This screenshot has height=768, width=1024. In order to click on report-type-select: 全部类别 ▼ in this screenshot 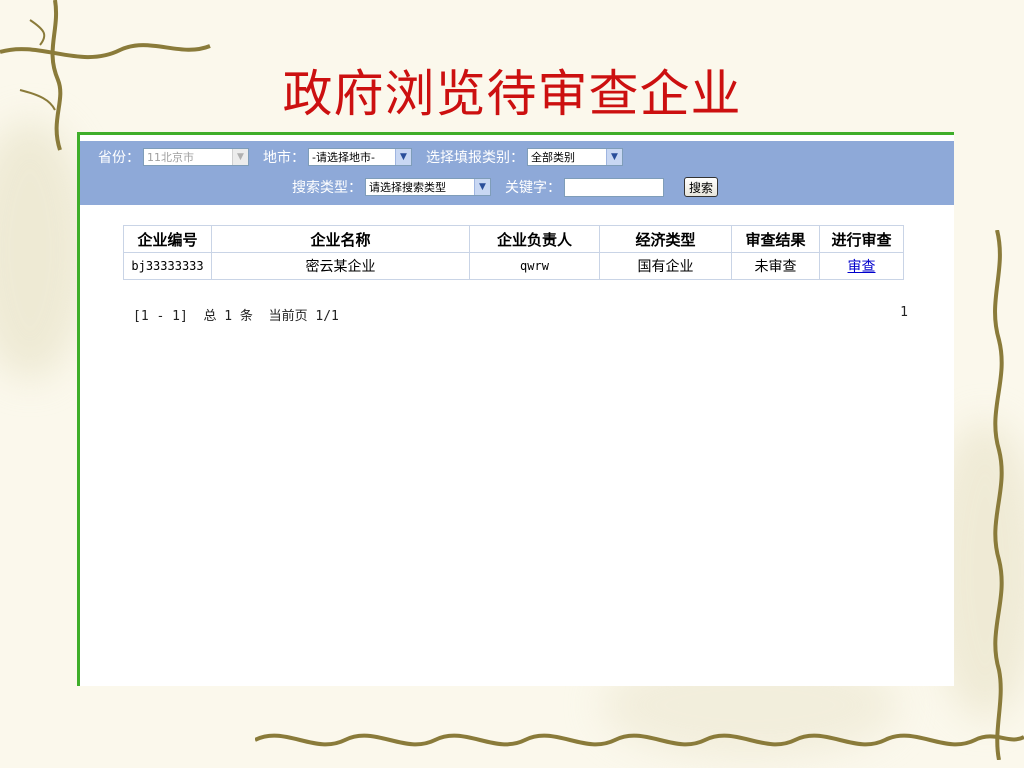, I will do `click(575, 157)`.